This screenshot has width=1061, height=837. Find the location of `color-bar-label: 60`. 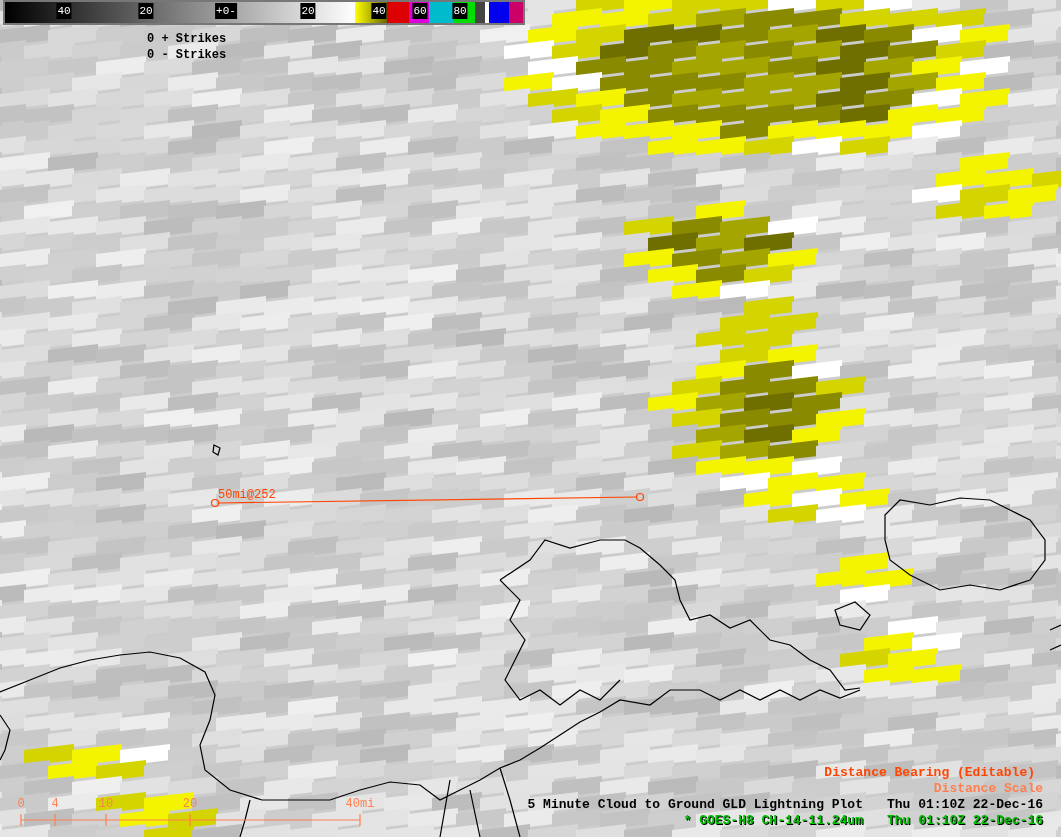

color-bar-label: 60 is located at coordinates (420, 11).